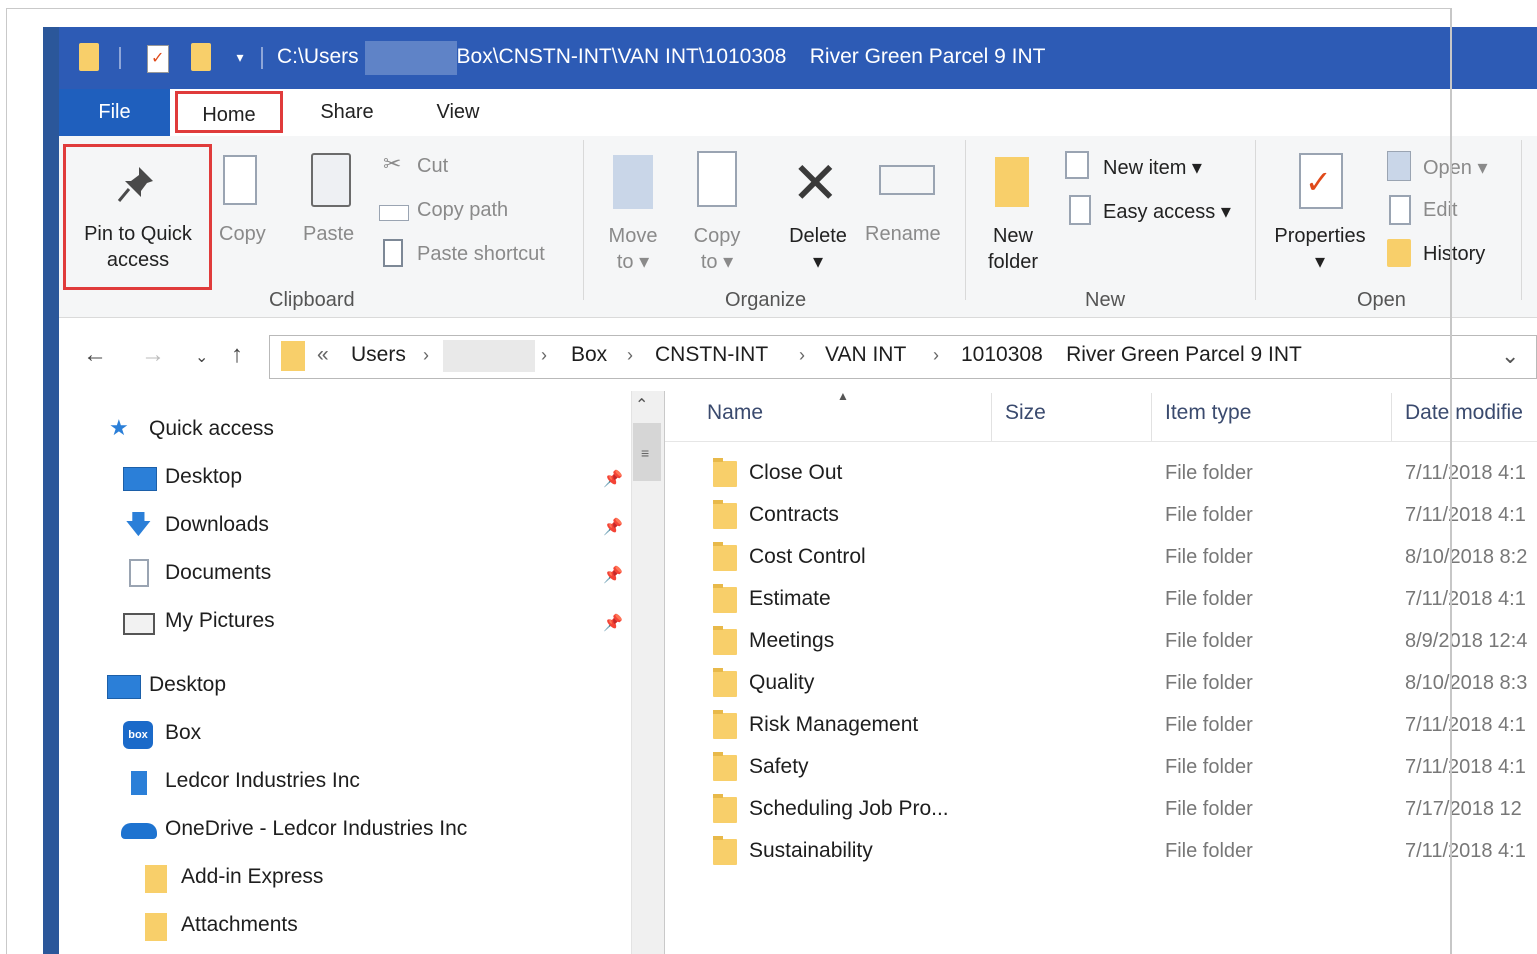  I want to click on easy-access-button: Easy access ▾, so click(1167, 211).